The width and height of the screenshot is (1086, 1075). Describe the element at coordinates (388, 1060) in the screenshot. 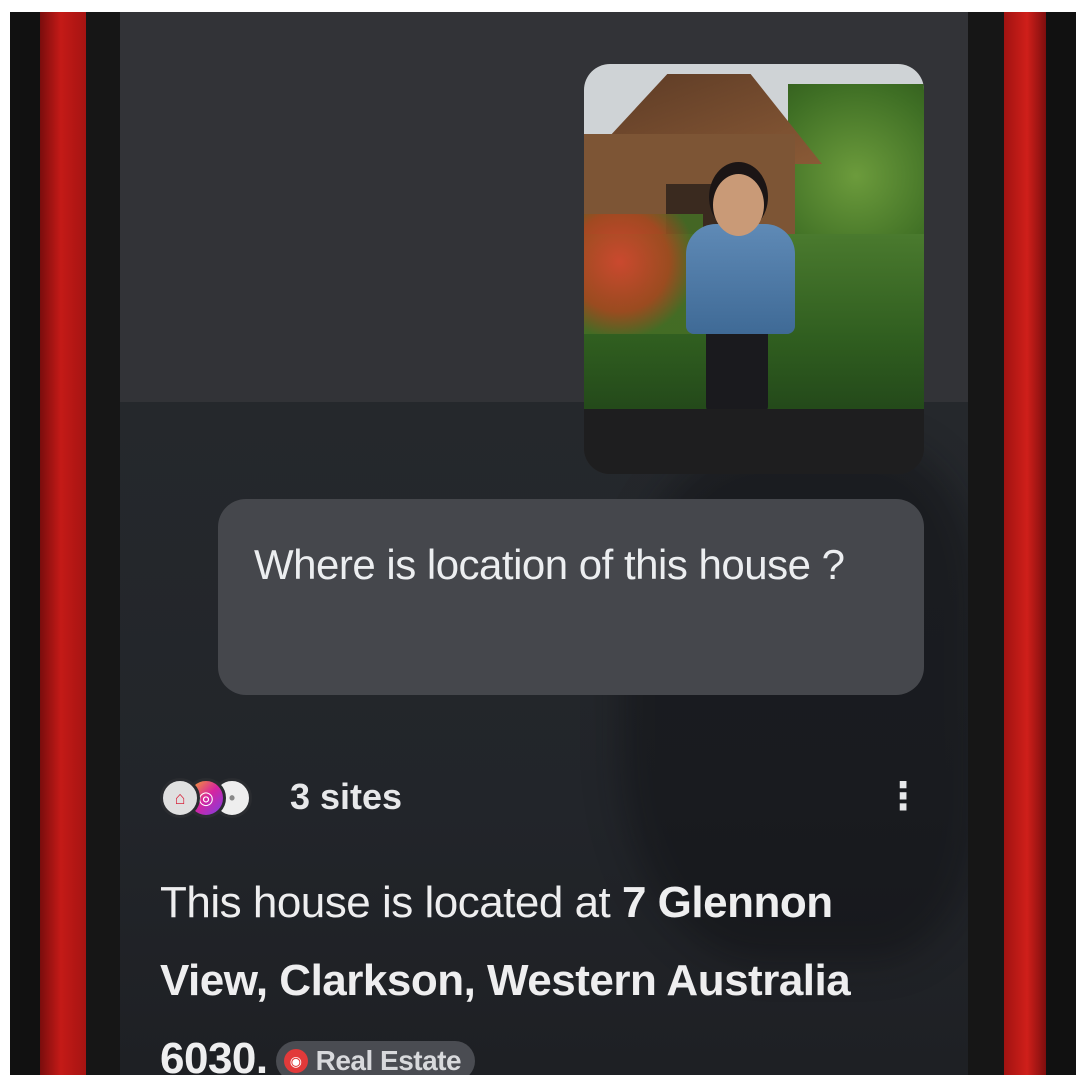

I see `source-chip-label: Real Estate` at that location.